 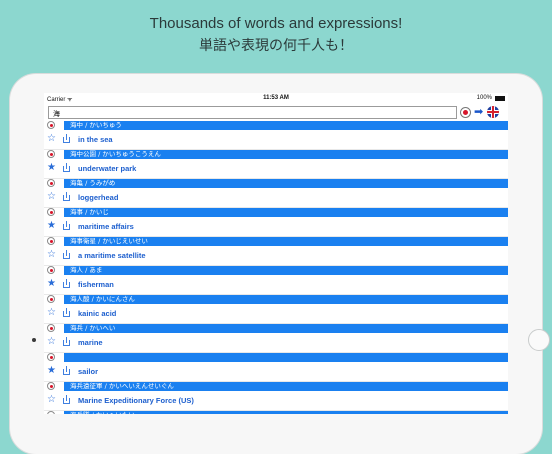 I want to click on list-item: 海人 / あま ★ fisherman, so click(x=276, y=280).